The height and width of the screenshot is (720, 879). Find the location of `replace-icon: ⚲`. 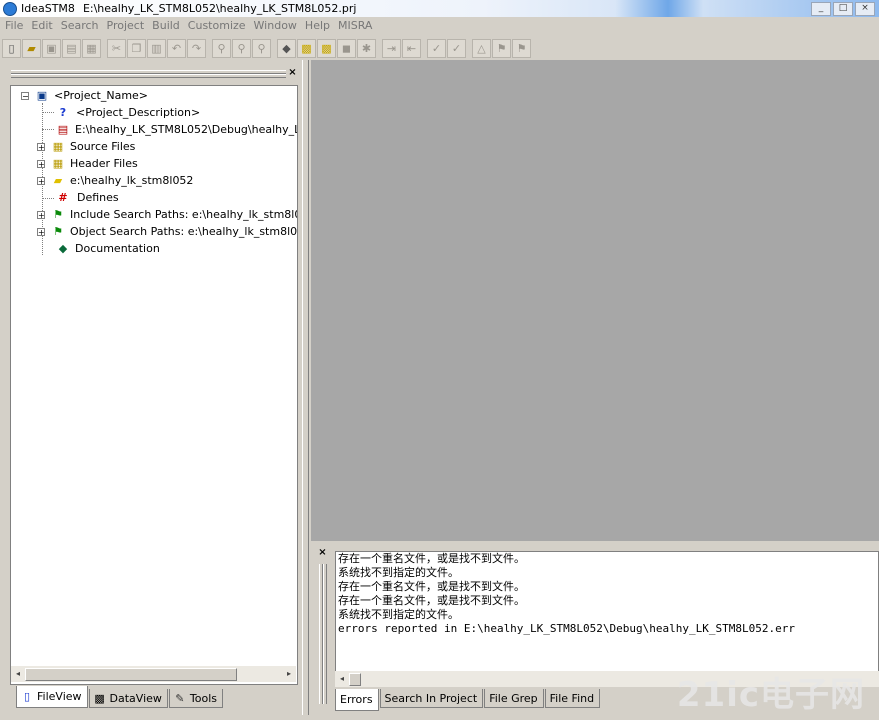

replace-icon: ⚲ is located at coordinates (261, 48).